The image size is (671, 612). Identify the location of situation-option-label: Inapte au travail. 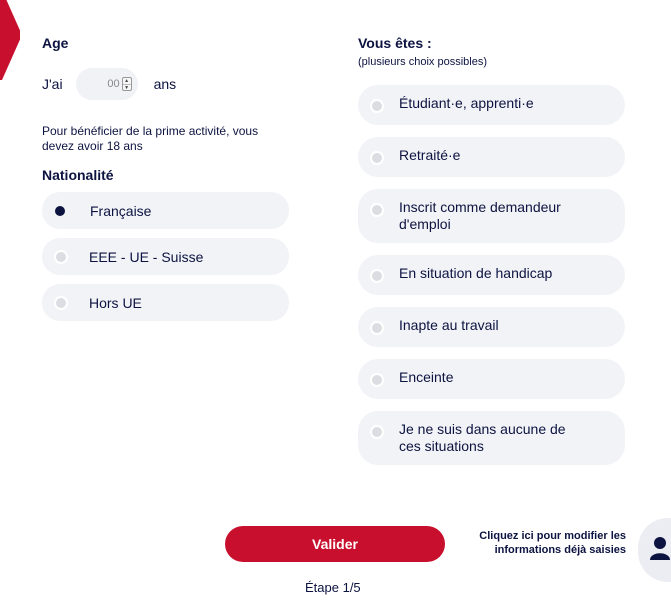
(449, 325).